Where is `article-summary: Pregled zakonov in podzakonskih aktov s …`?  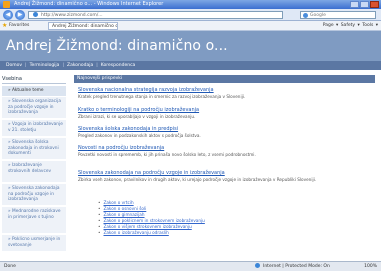
article-summary: Pregled zakonov in podzakonskih aktov s … is located at coordinates (139, 135).